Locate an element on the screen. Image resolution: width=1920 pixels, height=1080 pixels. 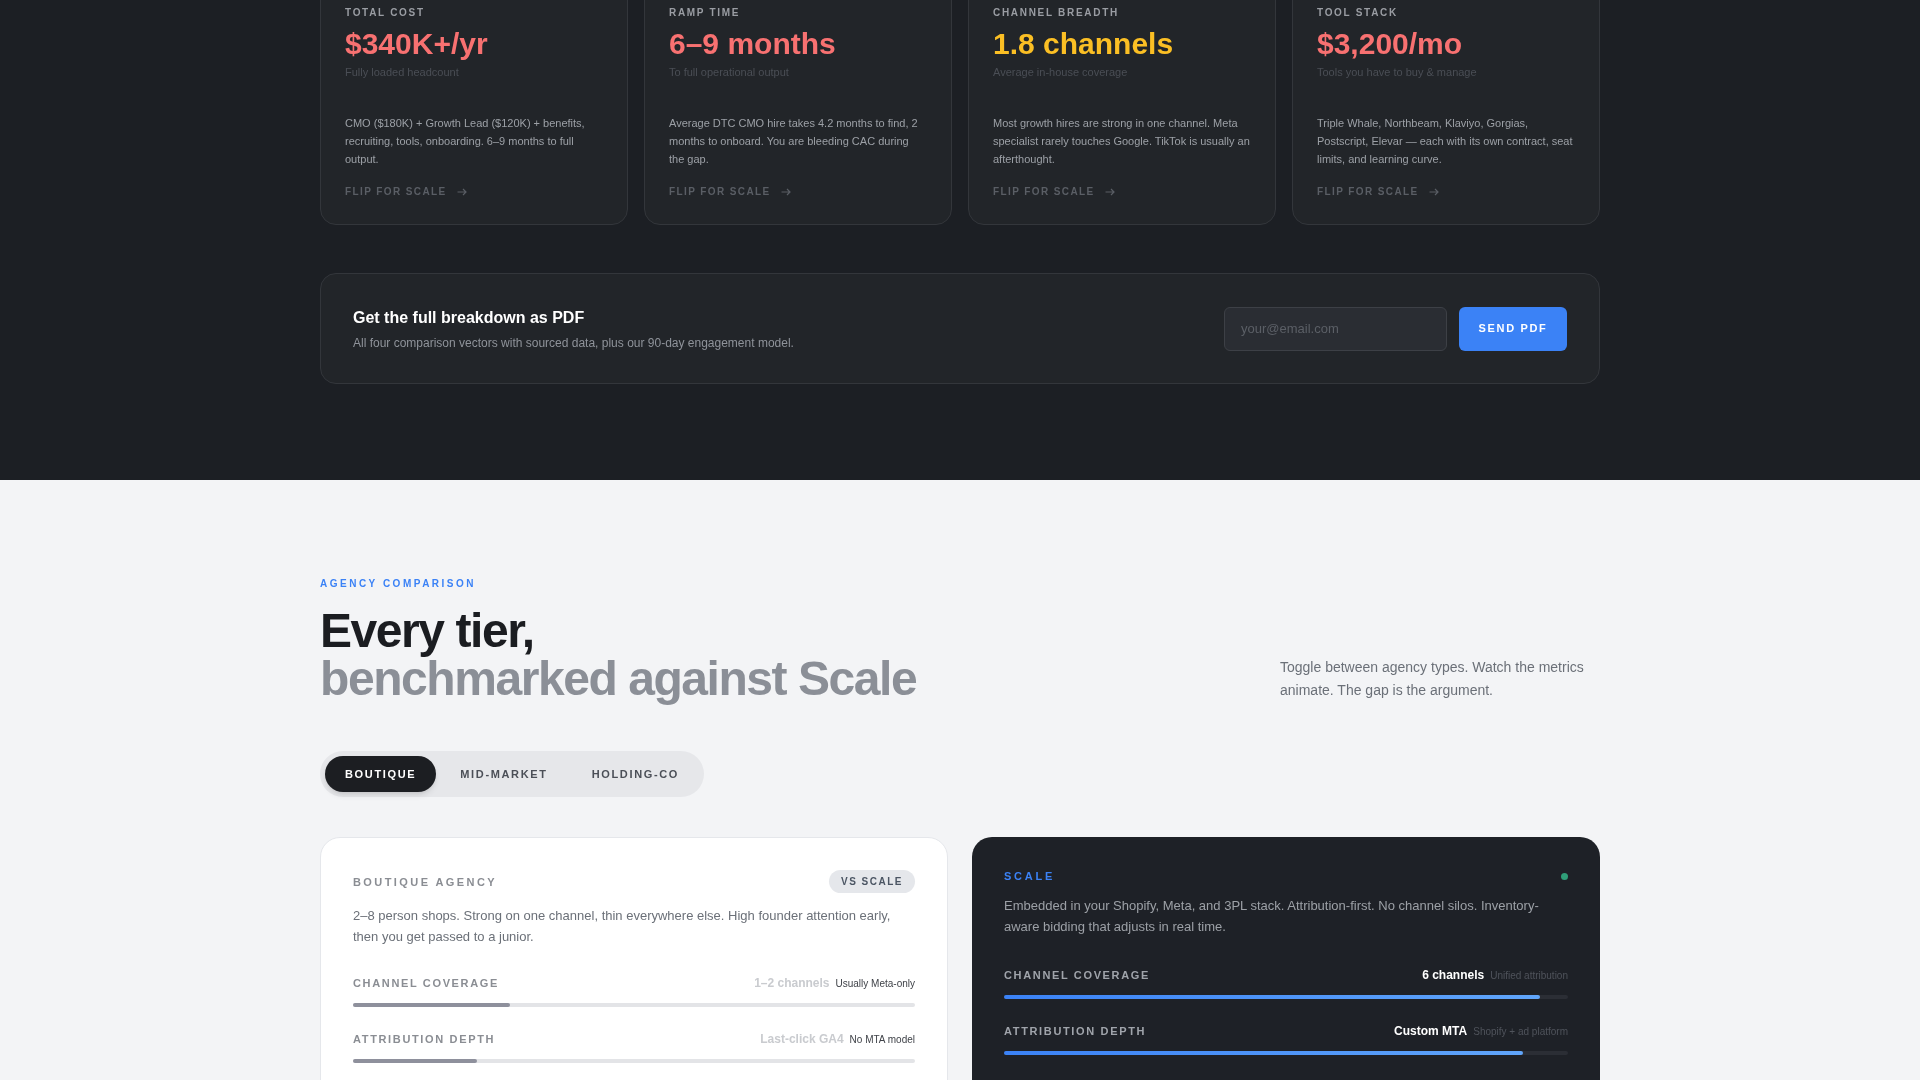
stat-label: CHANNEL BREADTH is located at coordinates (1056, 13).